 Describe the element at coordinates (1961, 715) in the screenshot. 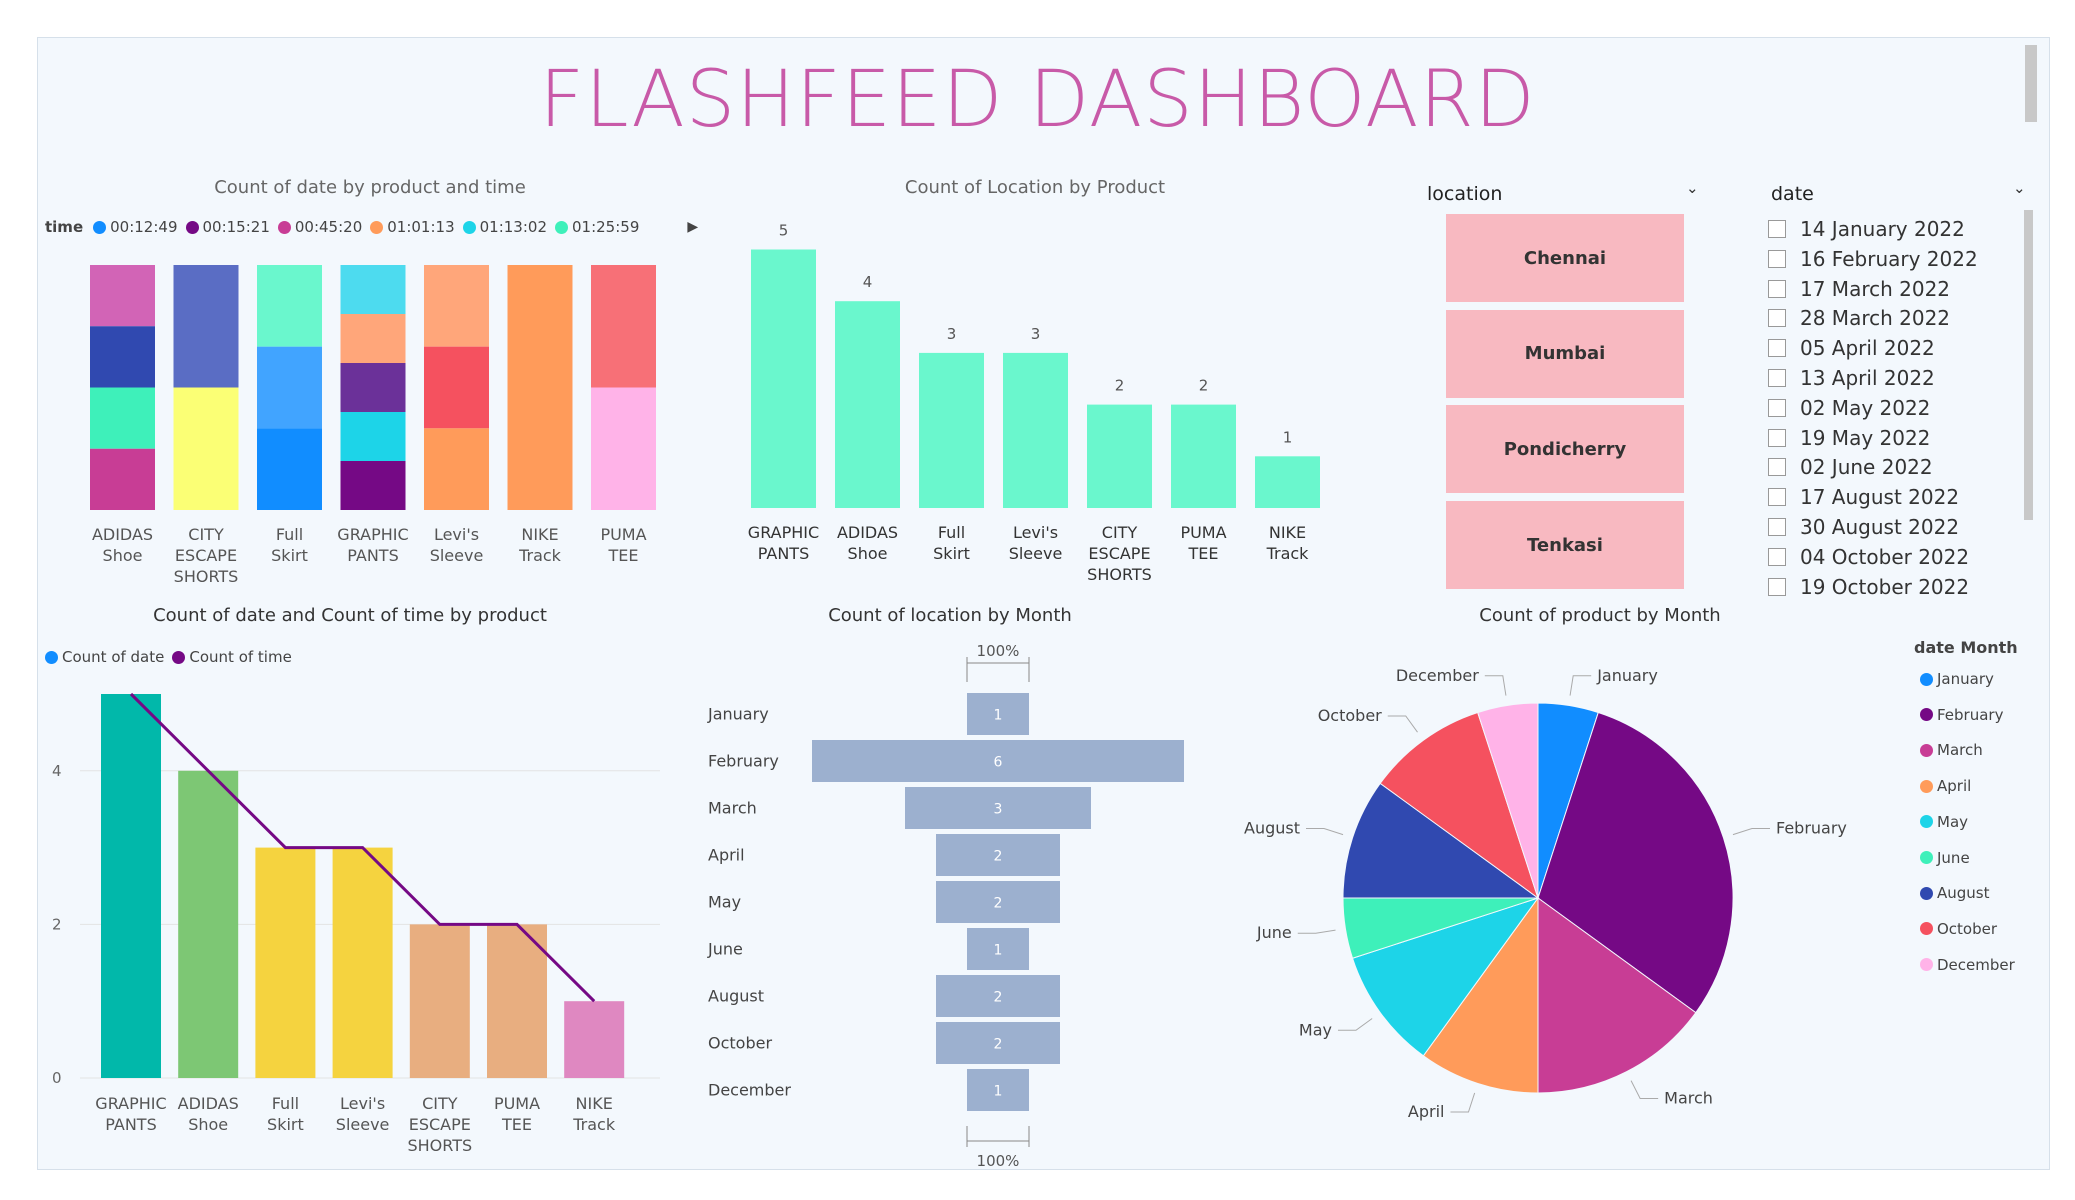

I see `chart5-legend-item: February` at that location.